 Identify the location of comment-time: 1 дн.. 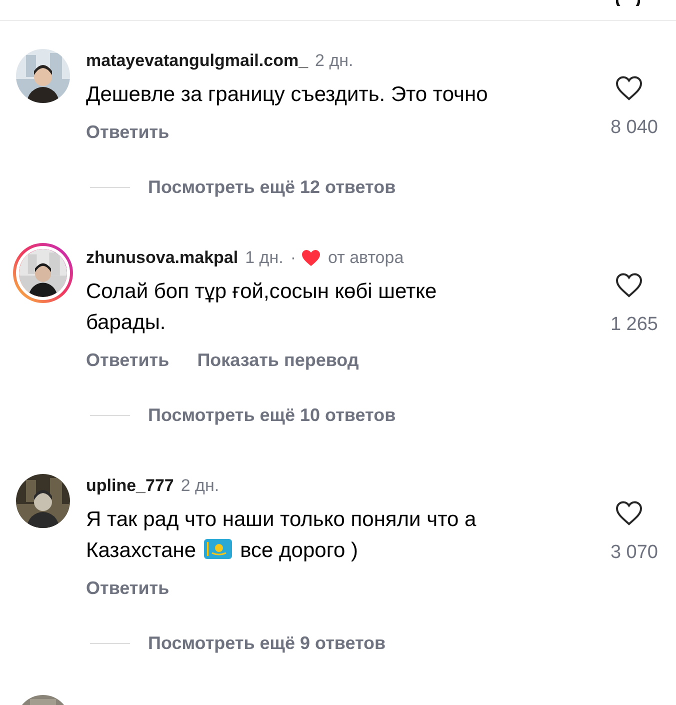
(264, 258).